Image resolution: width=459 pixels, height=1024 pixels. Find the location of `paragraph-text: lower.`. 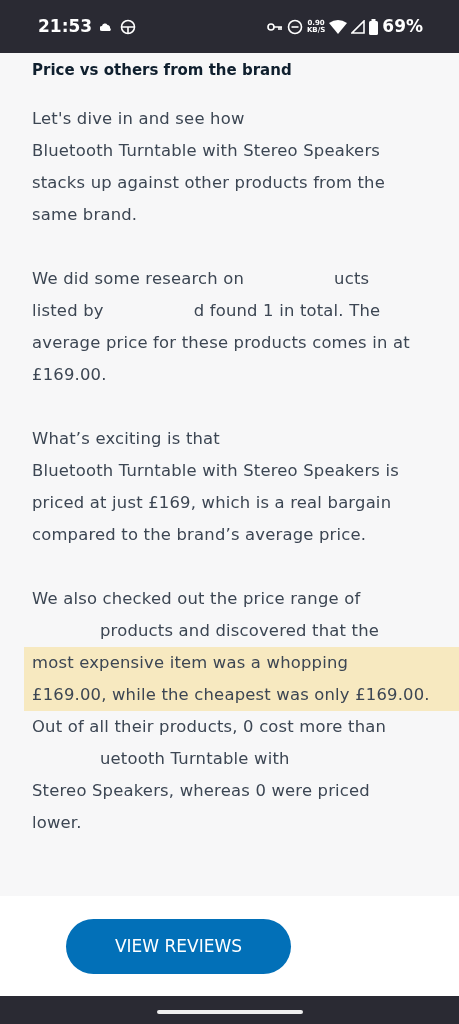

paragraph-text: lower. is located at coordinates (57, 822).